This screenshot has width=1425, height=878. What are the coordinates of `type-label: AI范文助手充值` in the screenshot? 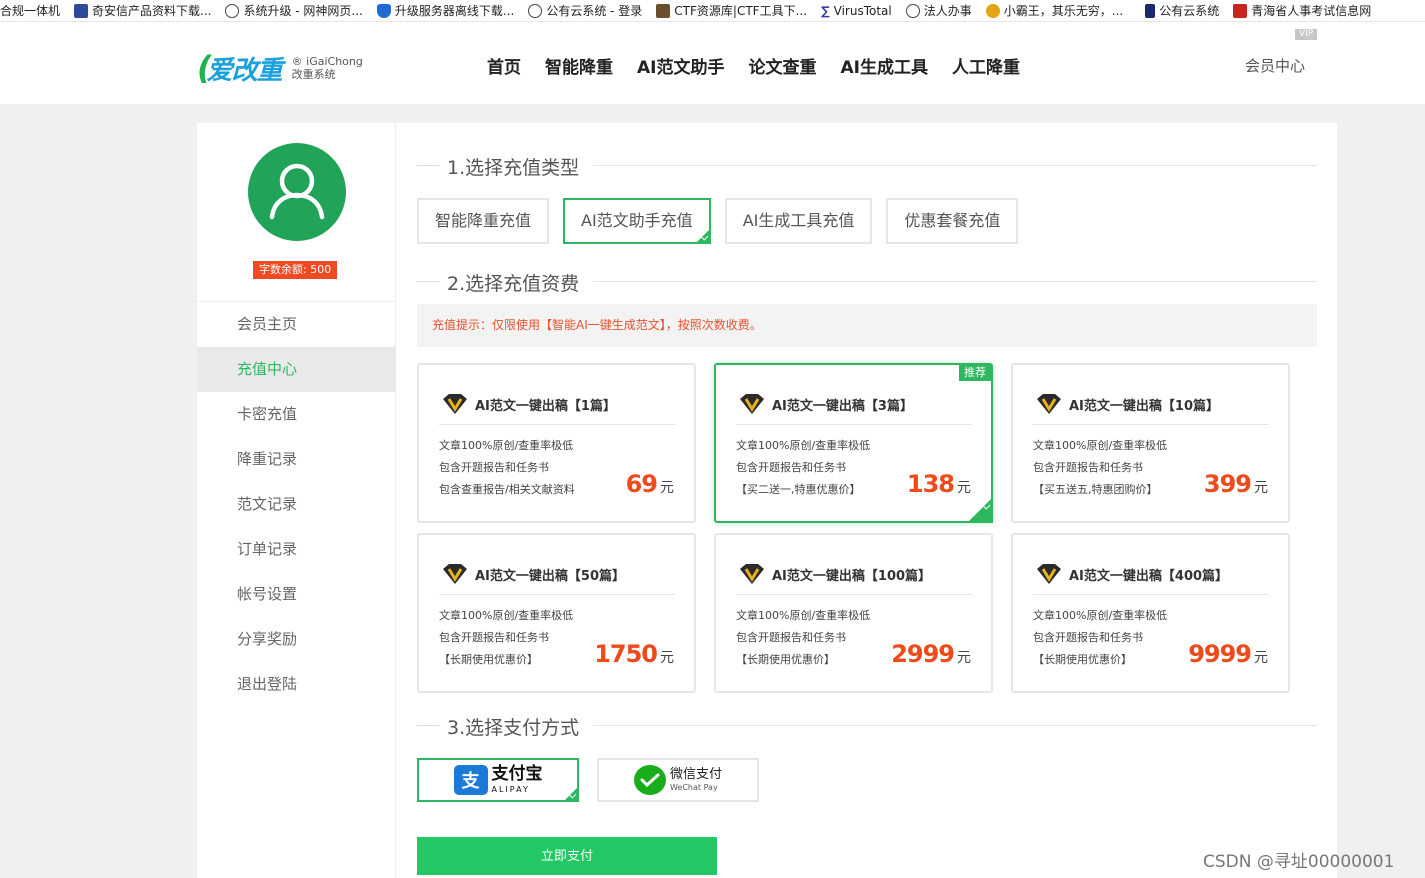 It's located at (637, 220).